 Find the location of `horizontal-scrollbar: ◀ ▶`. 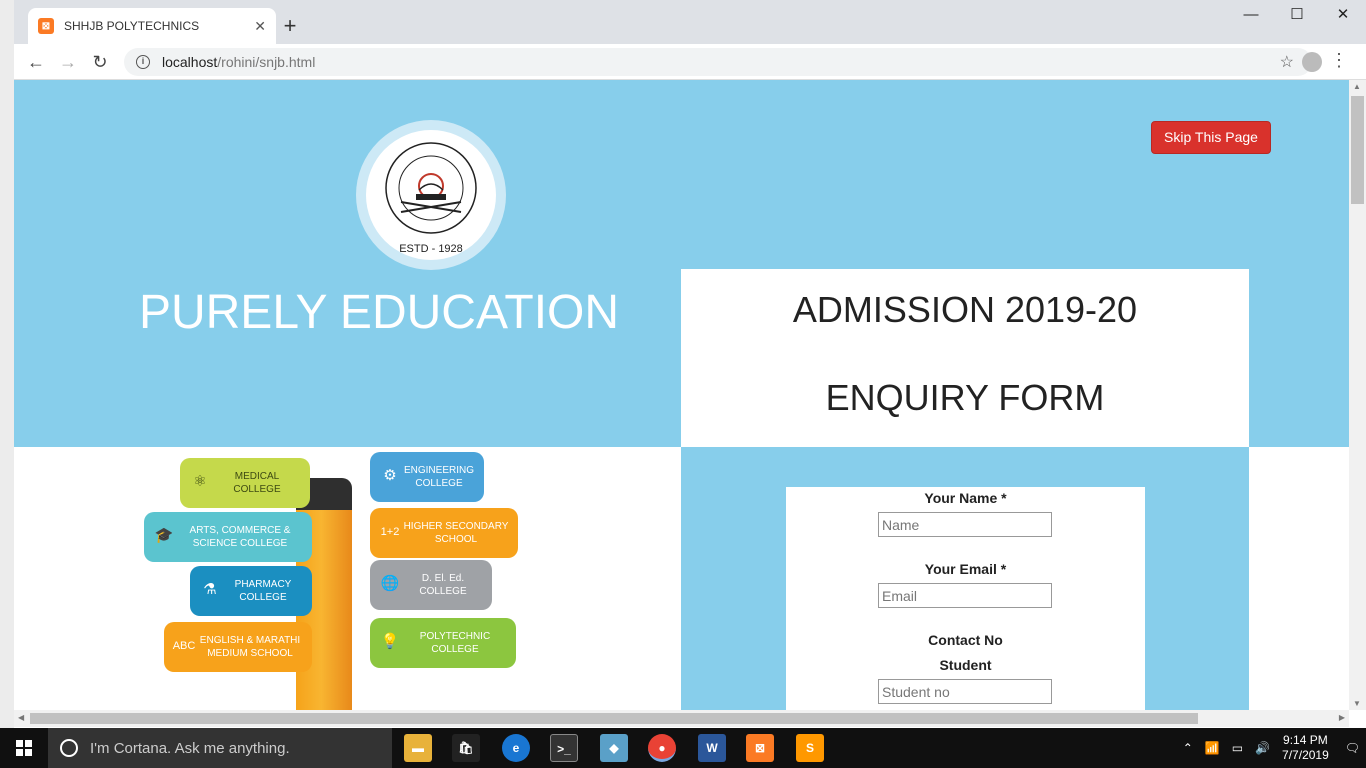

horizontal-scrollbar: ◀ ▶ is located at coordinates (681, 718).